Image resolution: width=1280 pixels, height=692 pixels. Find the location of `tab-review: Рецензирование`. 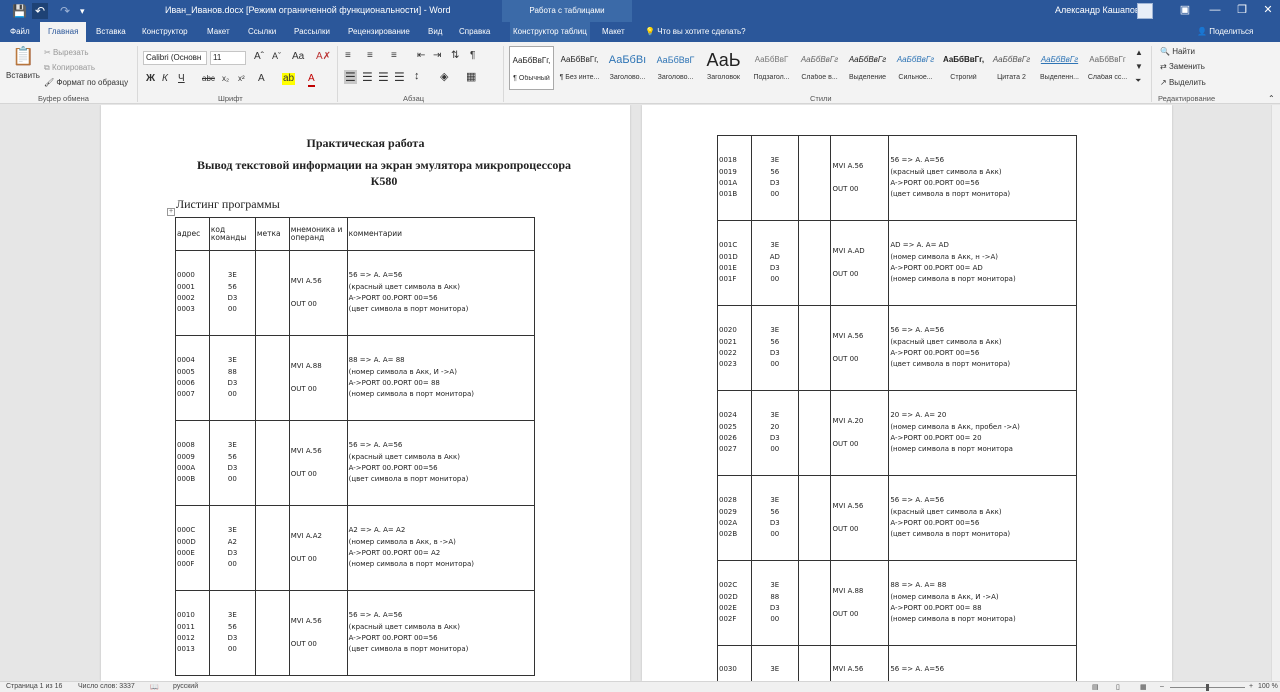

tab-review: Рецензирование is located at coordinates (379, 32).